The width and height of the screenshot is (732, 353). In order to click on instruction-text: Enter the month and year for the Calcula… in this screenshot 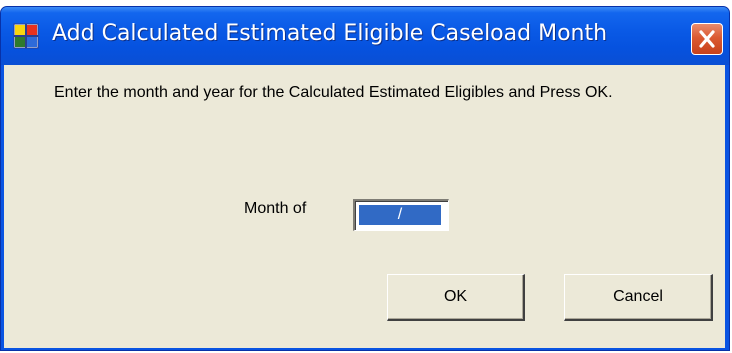, I will do `click(333, 92)`.